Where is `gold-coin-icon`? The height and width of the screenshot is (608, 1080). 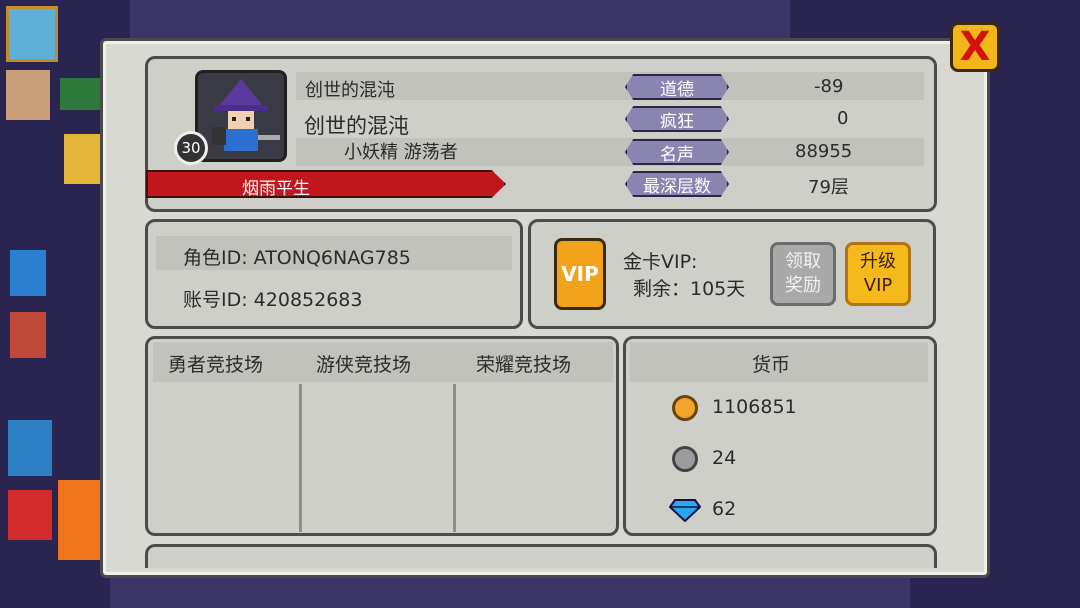 gold-coin-icon is located at coordinates (685, 408).